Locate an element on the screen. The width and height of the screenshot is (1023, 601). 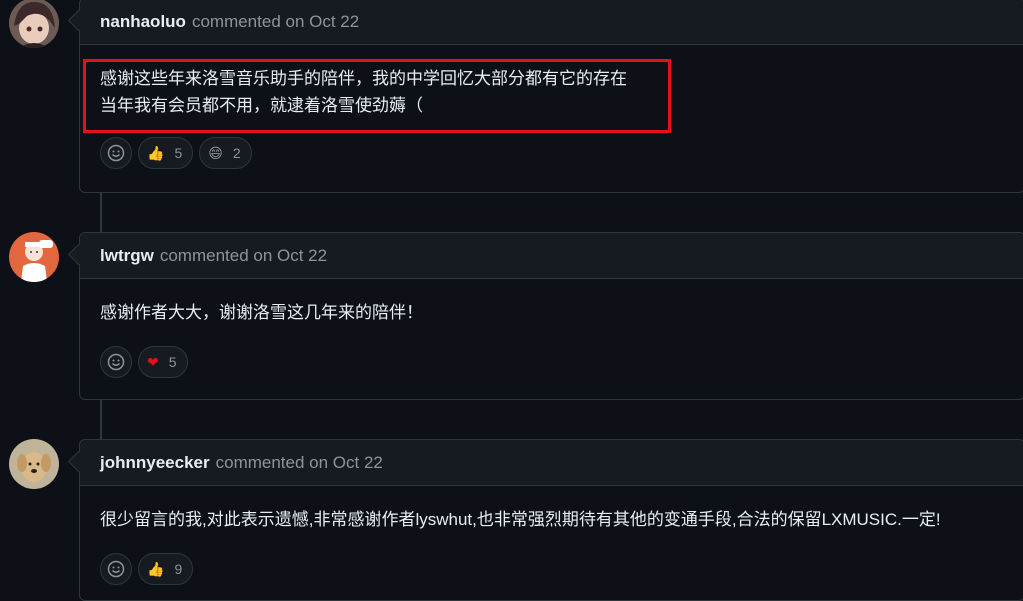
highlight-box is located at coordinates (377, 96).